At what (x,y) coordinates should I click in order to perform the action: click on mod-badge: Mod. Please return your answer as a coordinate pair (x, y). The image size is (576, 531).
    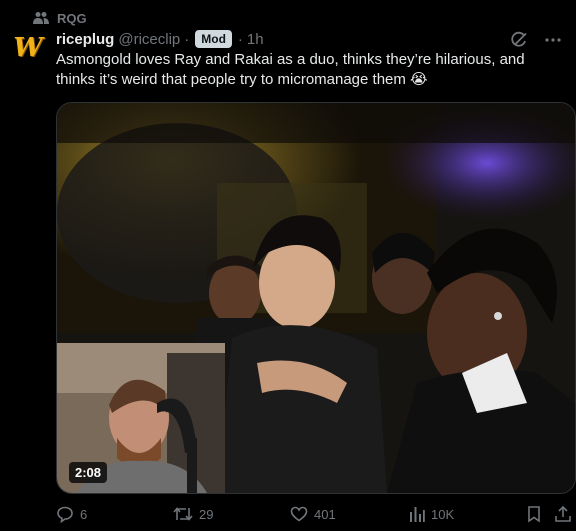
    Looking at the image, I should click on (213, 39).